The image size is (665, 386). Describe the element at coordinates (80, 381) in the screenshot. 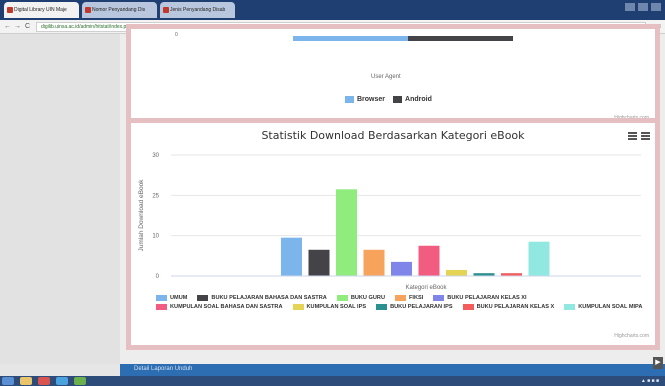

I see `app-taskbar-icon` at that location.